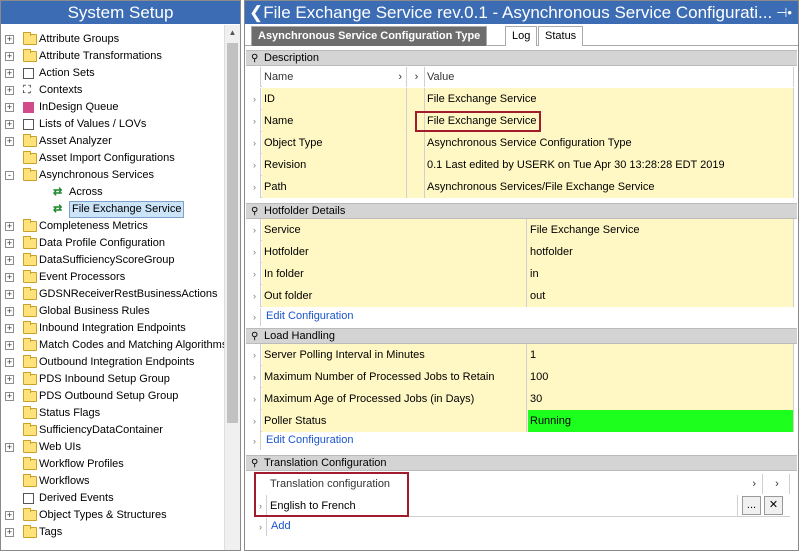  What do you see at coordinates (113, 73) in the screenshot?
I see `tree-item: + Action Sets` at bounding box center [113, 73].